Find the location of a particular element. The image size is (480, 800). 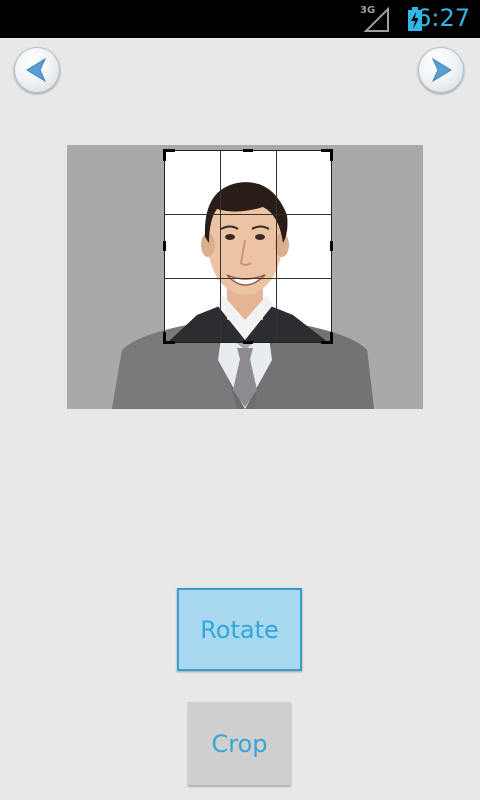

crop-button: Crop is located at coordinates (239, 743).